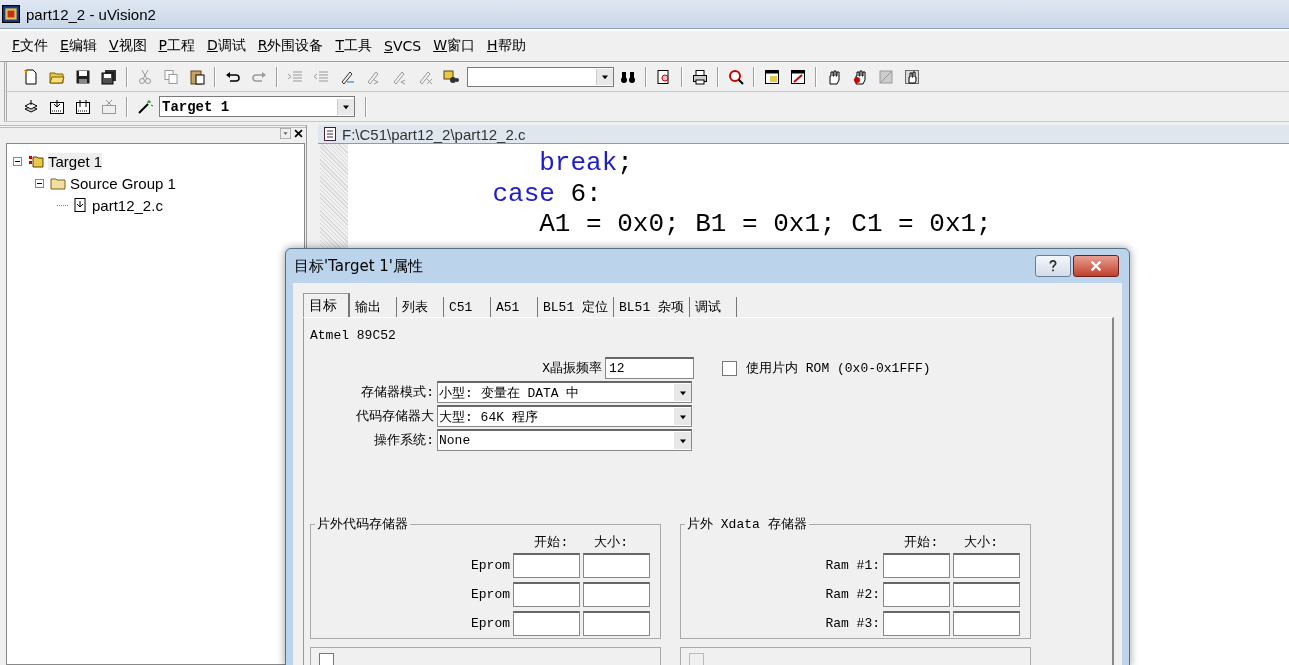 This screenshot has height=665, width=1289. I want to click on wand-icon, so click(145, 106).